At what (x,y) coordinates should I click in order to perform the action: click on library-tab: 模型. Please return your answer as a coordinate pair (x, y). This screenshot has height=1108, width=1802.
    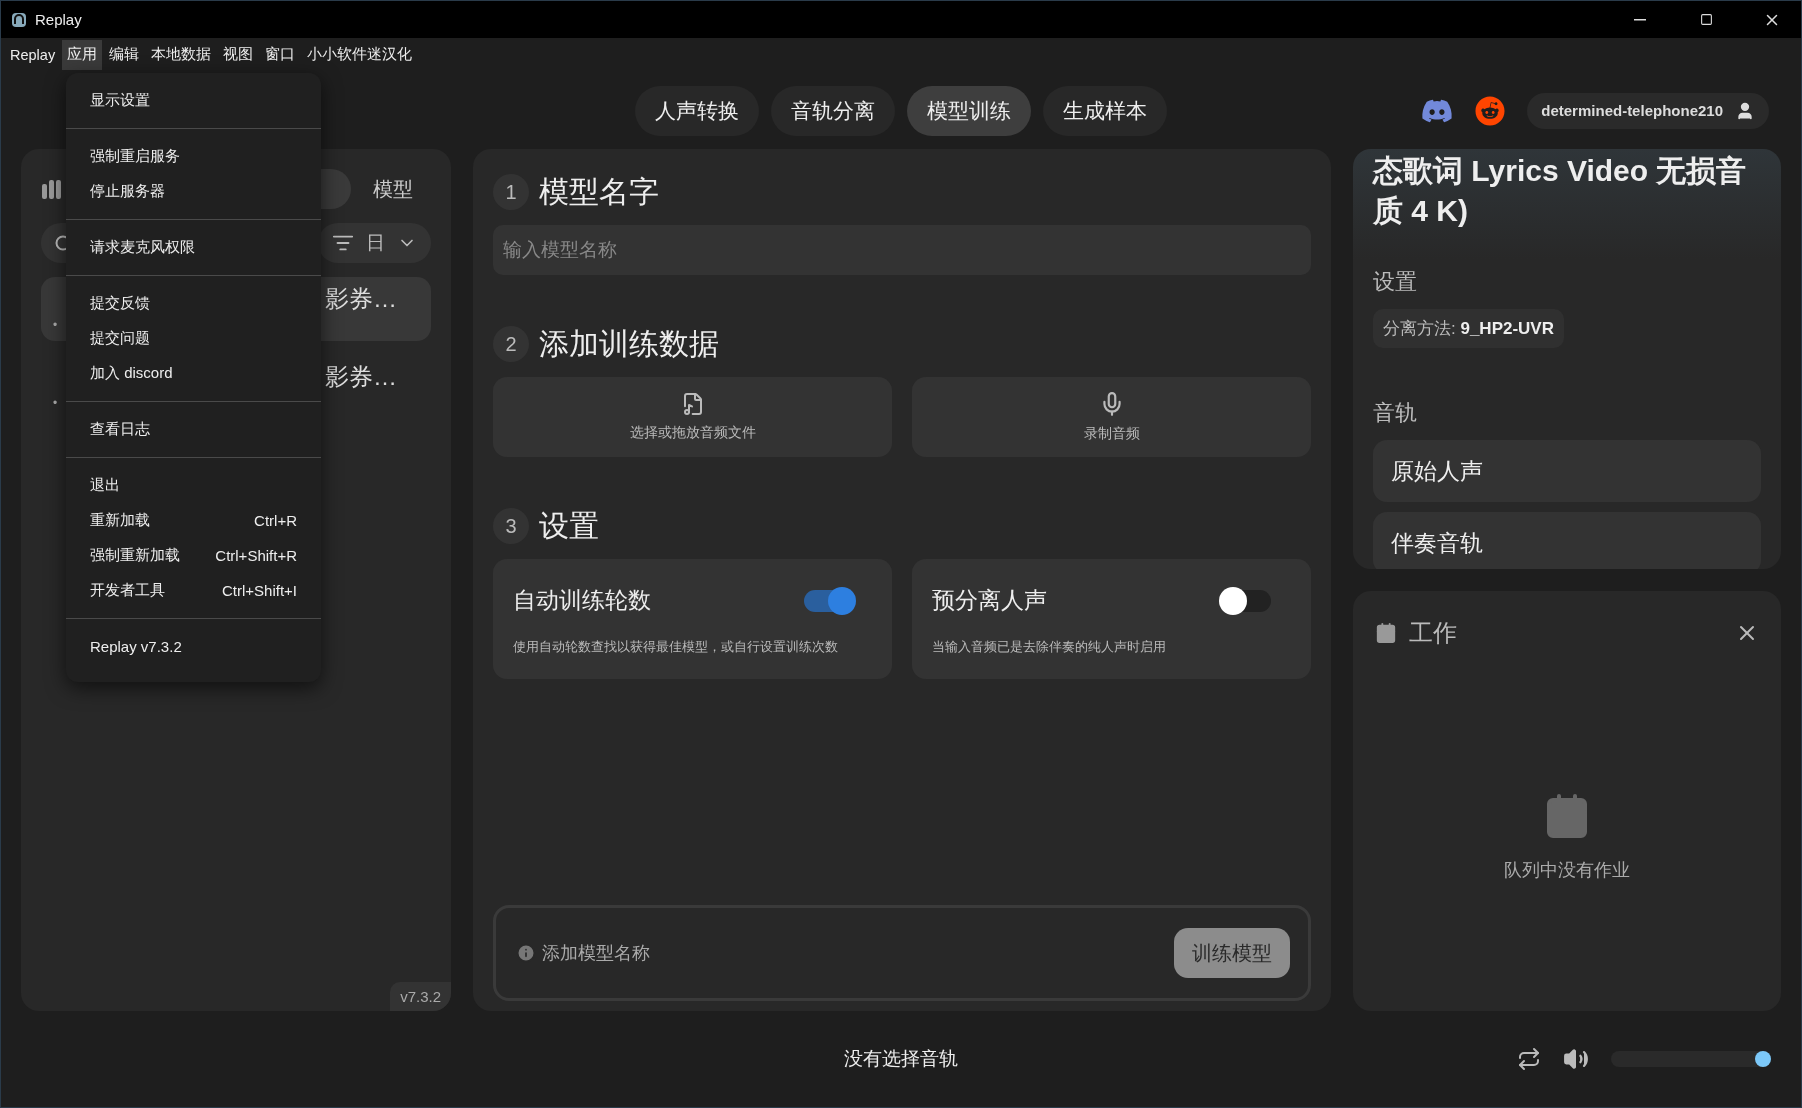
    Looking at the image, I should click on (393, 189).